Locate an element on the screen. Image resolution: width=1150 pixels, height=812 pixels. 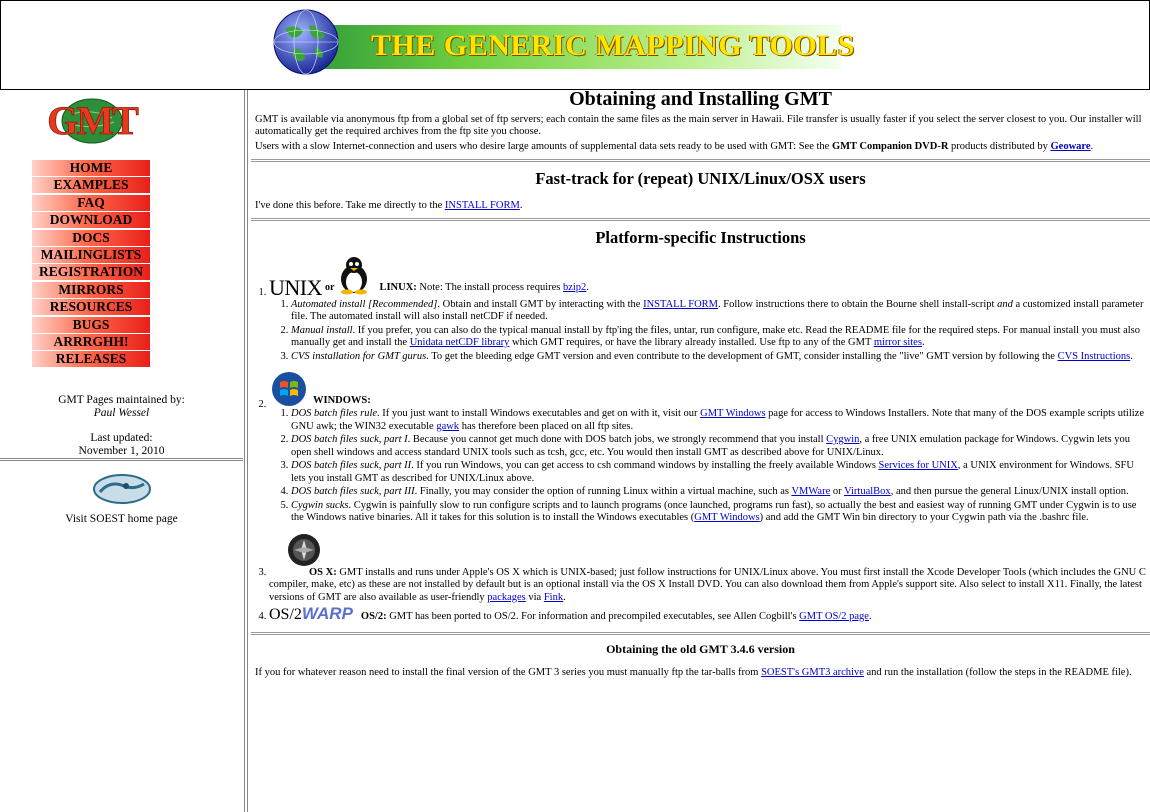
windows-heading: WINDOWS: is located at coordinates (342, 400).